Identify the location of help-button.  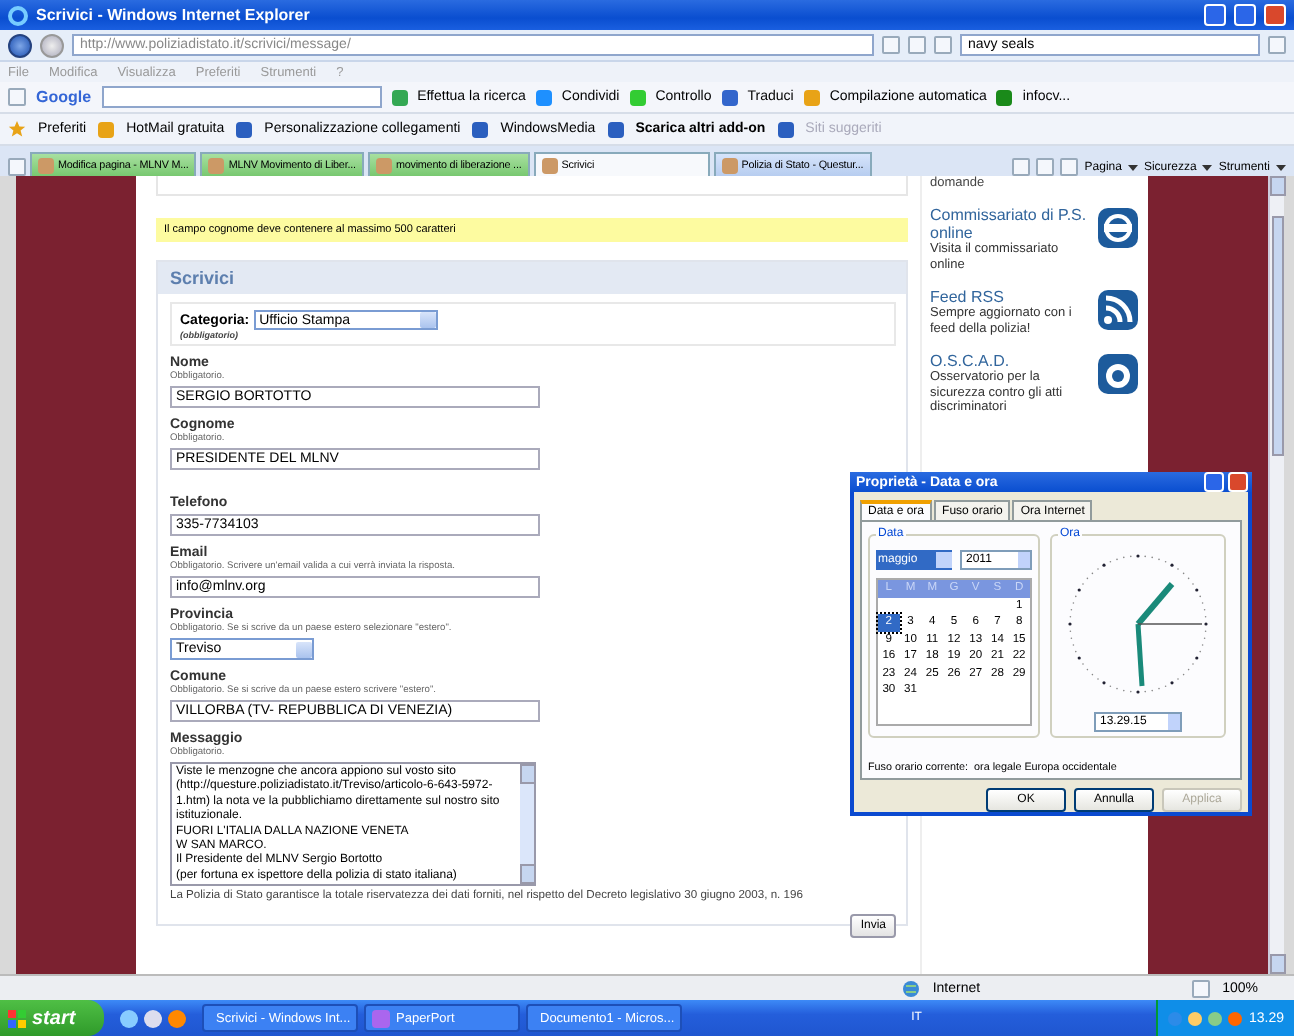
(1214, 482).